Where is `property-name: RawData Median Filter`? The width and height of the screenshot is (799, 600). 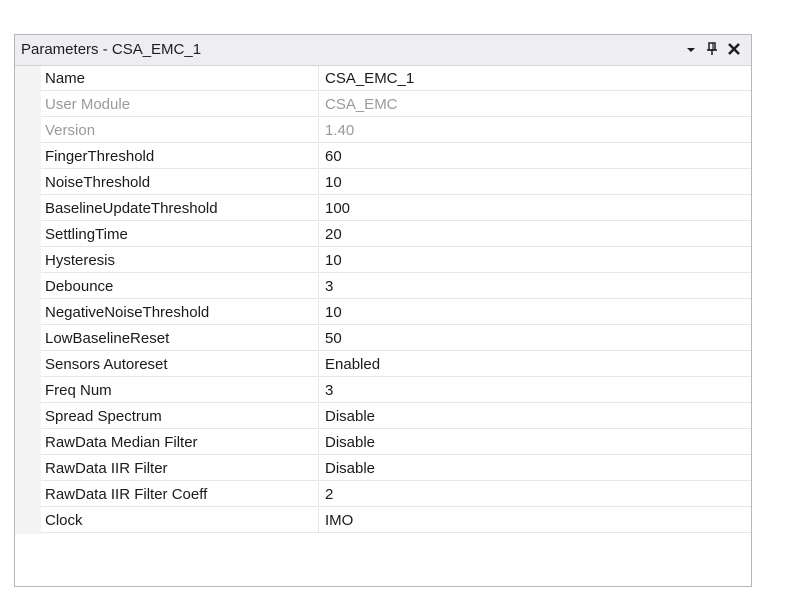 property-name: RawData Median Filter is located at coordinates (180, 442).